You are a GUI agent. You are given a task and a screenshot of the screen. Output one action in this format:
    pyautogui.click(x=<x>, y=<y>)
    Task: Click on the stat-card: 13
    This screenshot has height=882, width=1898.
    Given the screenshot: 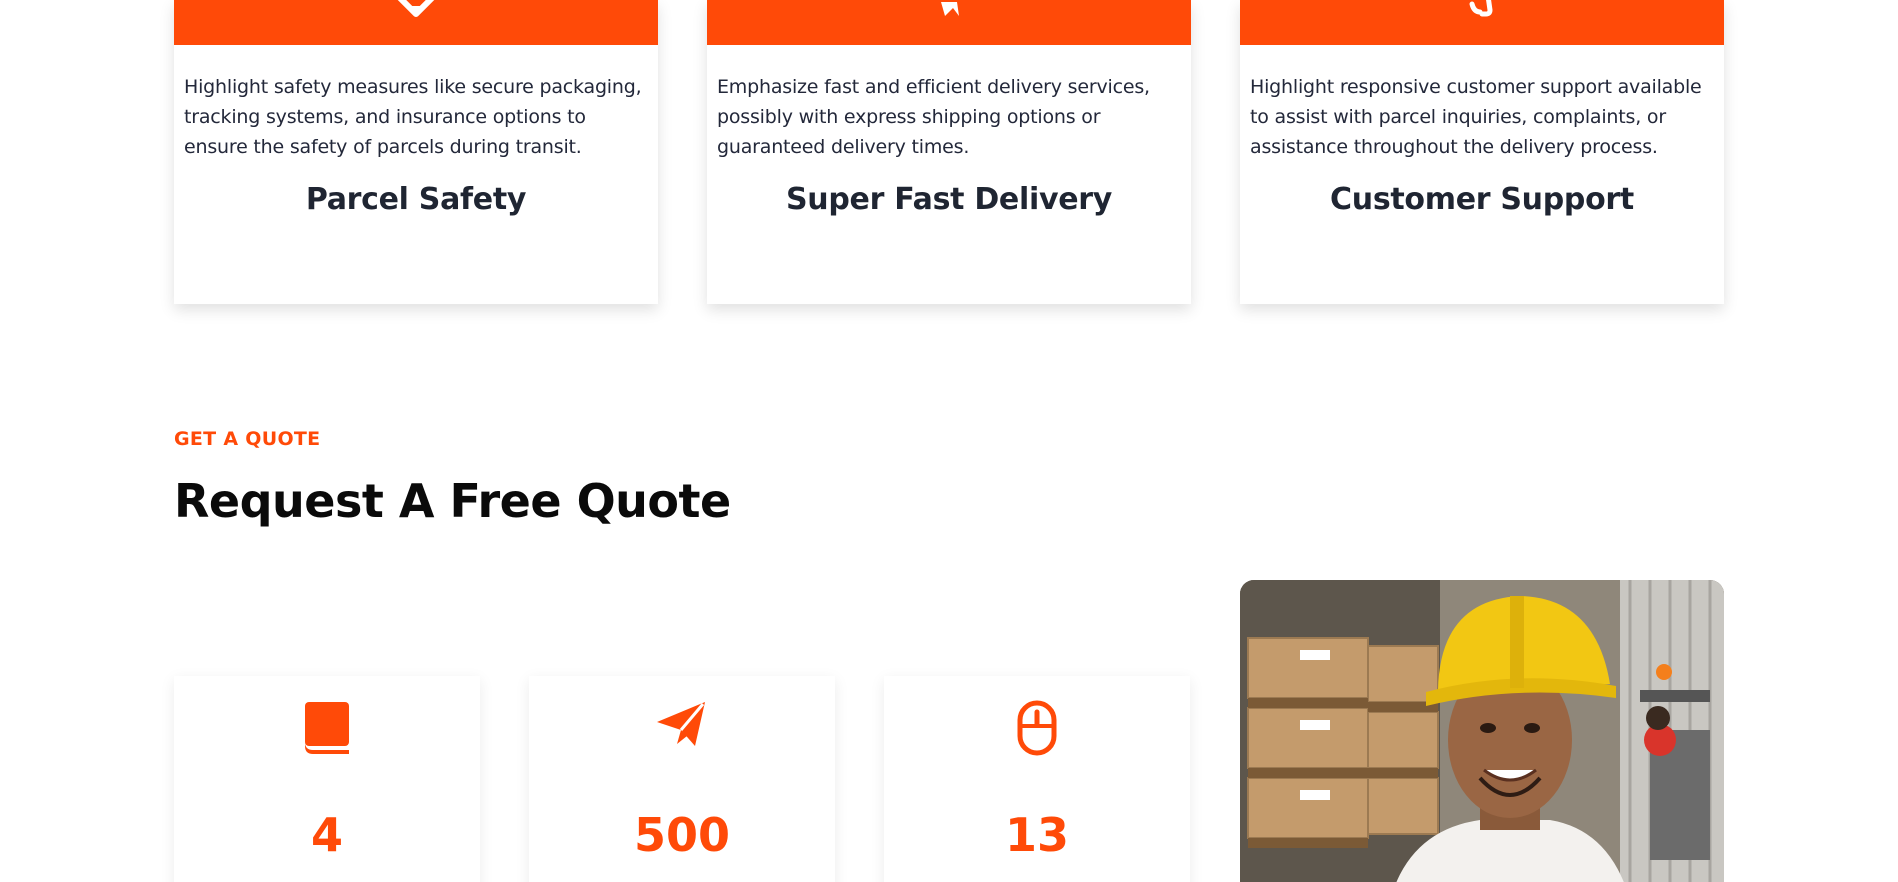 What is the action you would take?
    pyautogui.click(x=1037, y=779)
    